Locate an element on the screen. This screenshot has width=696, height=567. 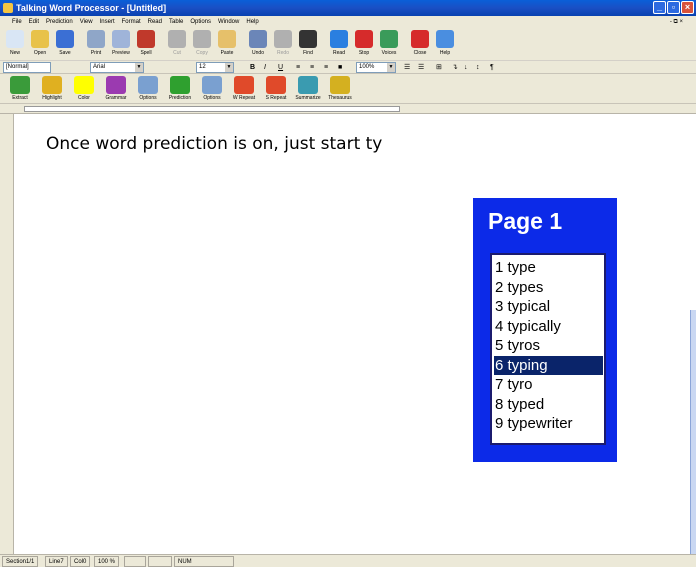
menu-file: File is located at coordinates (17, 22).